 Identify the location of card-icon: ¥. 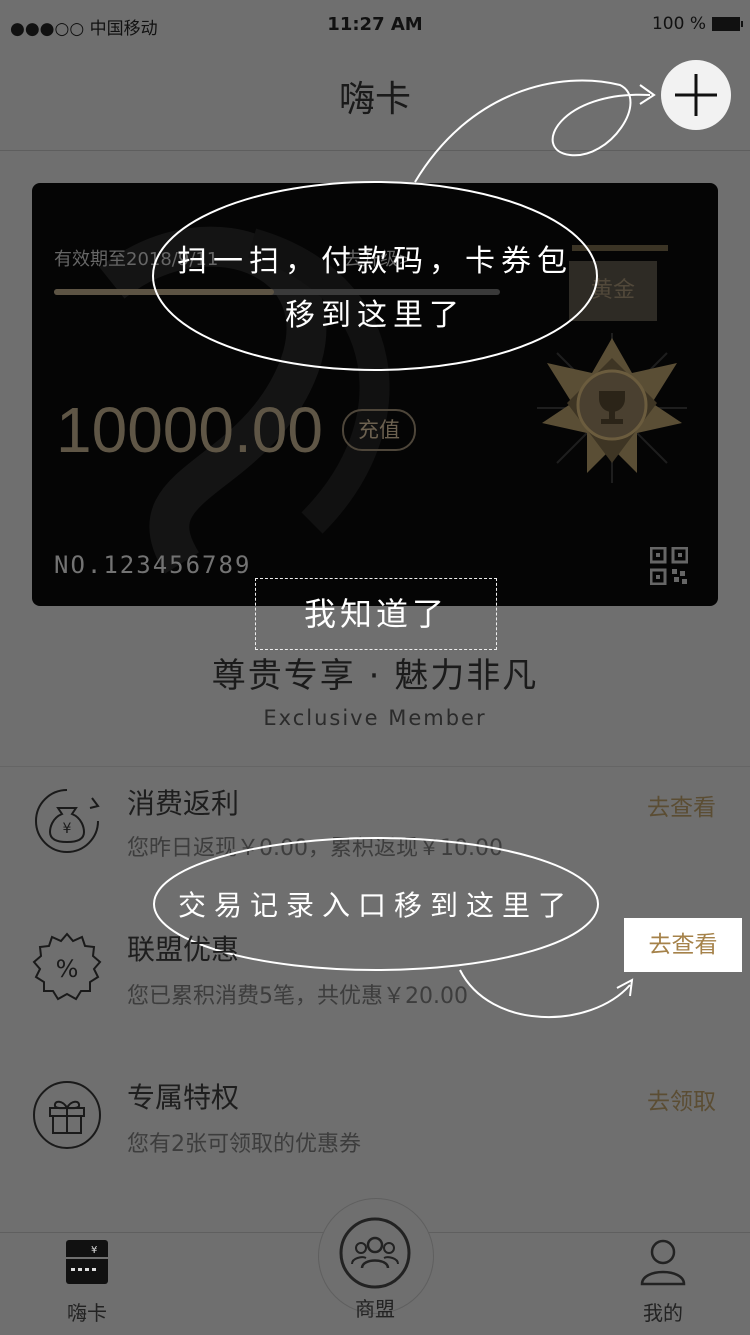
(87, 1262).